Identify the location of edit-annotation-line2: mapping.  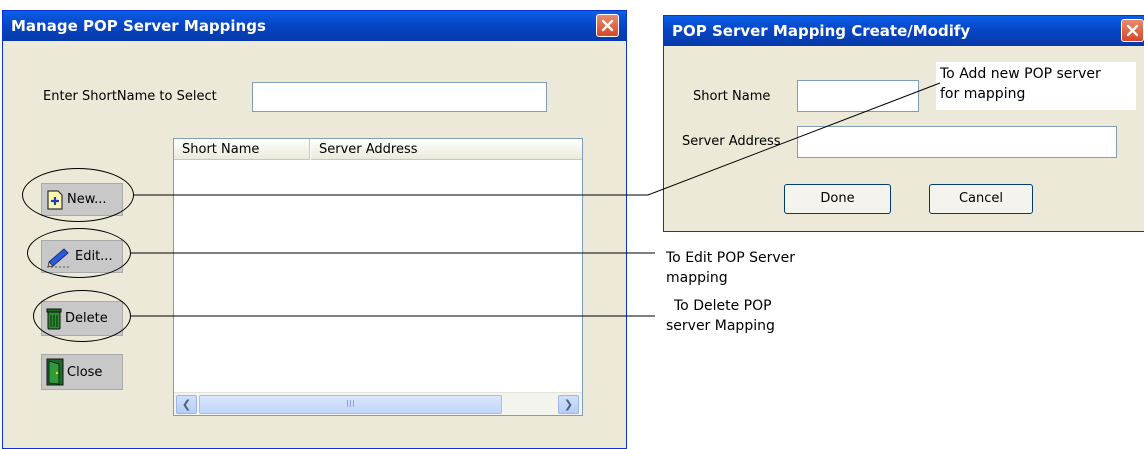
(697, 278).